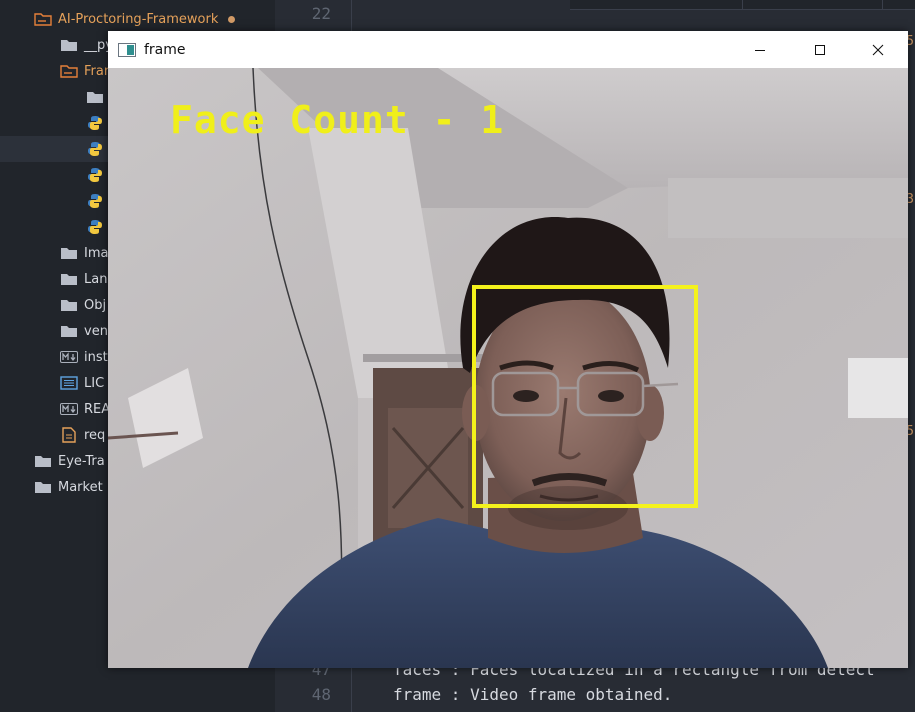 The width and height of the screenshot is (915, 712). I want to click on minimize-icon, so click(760, 50).